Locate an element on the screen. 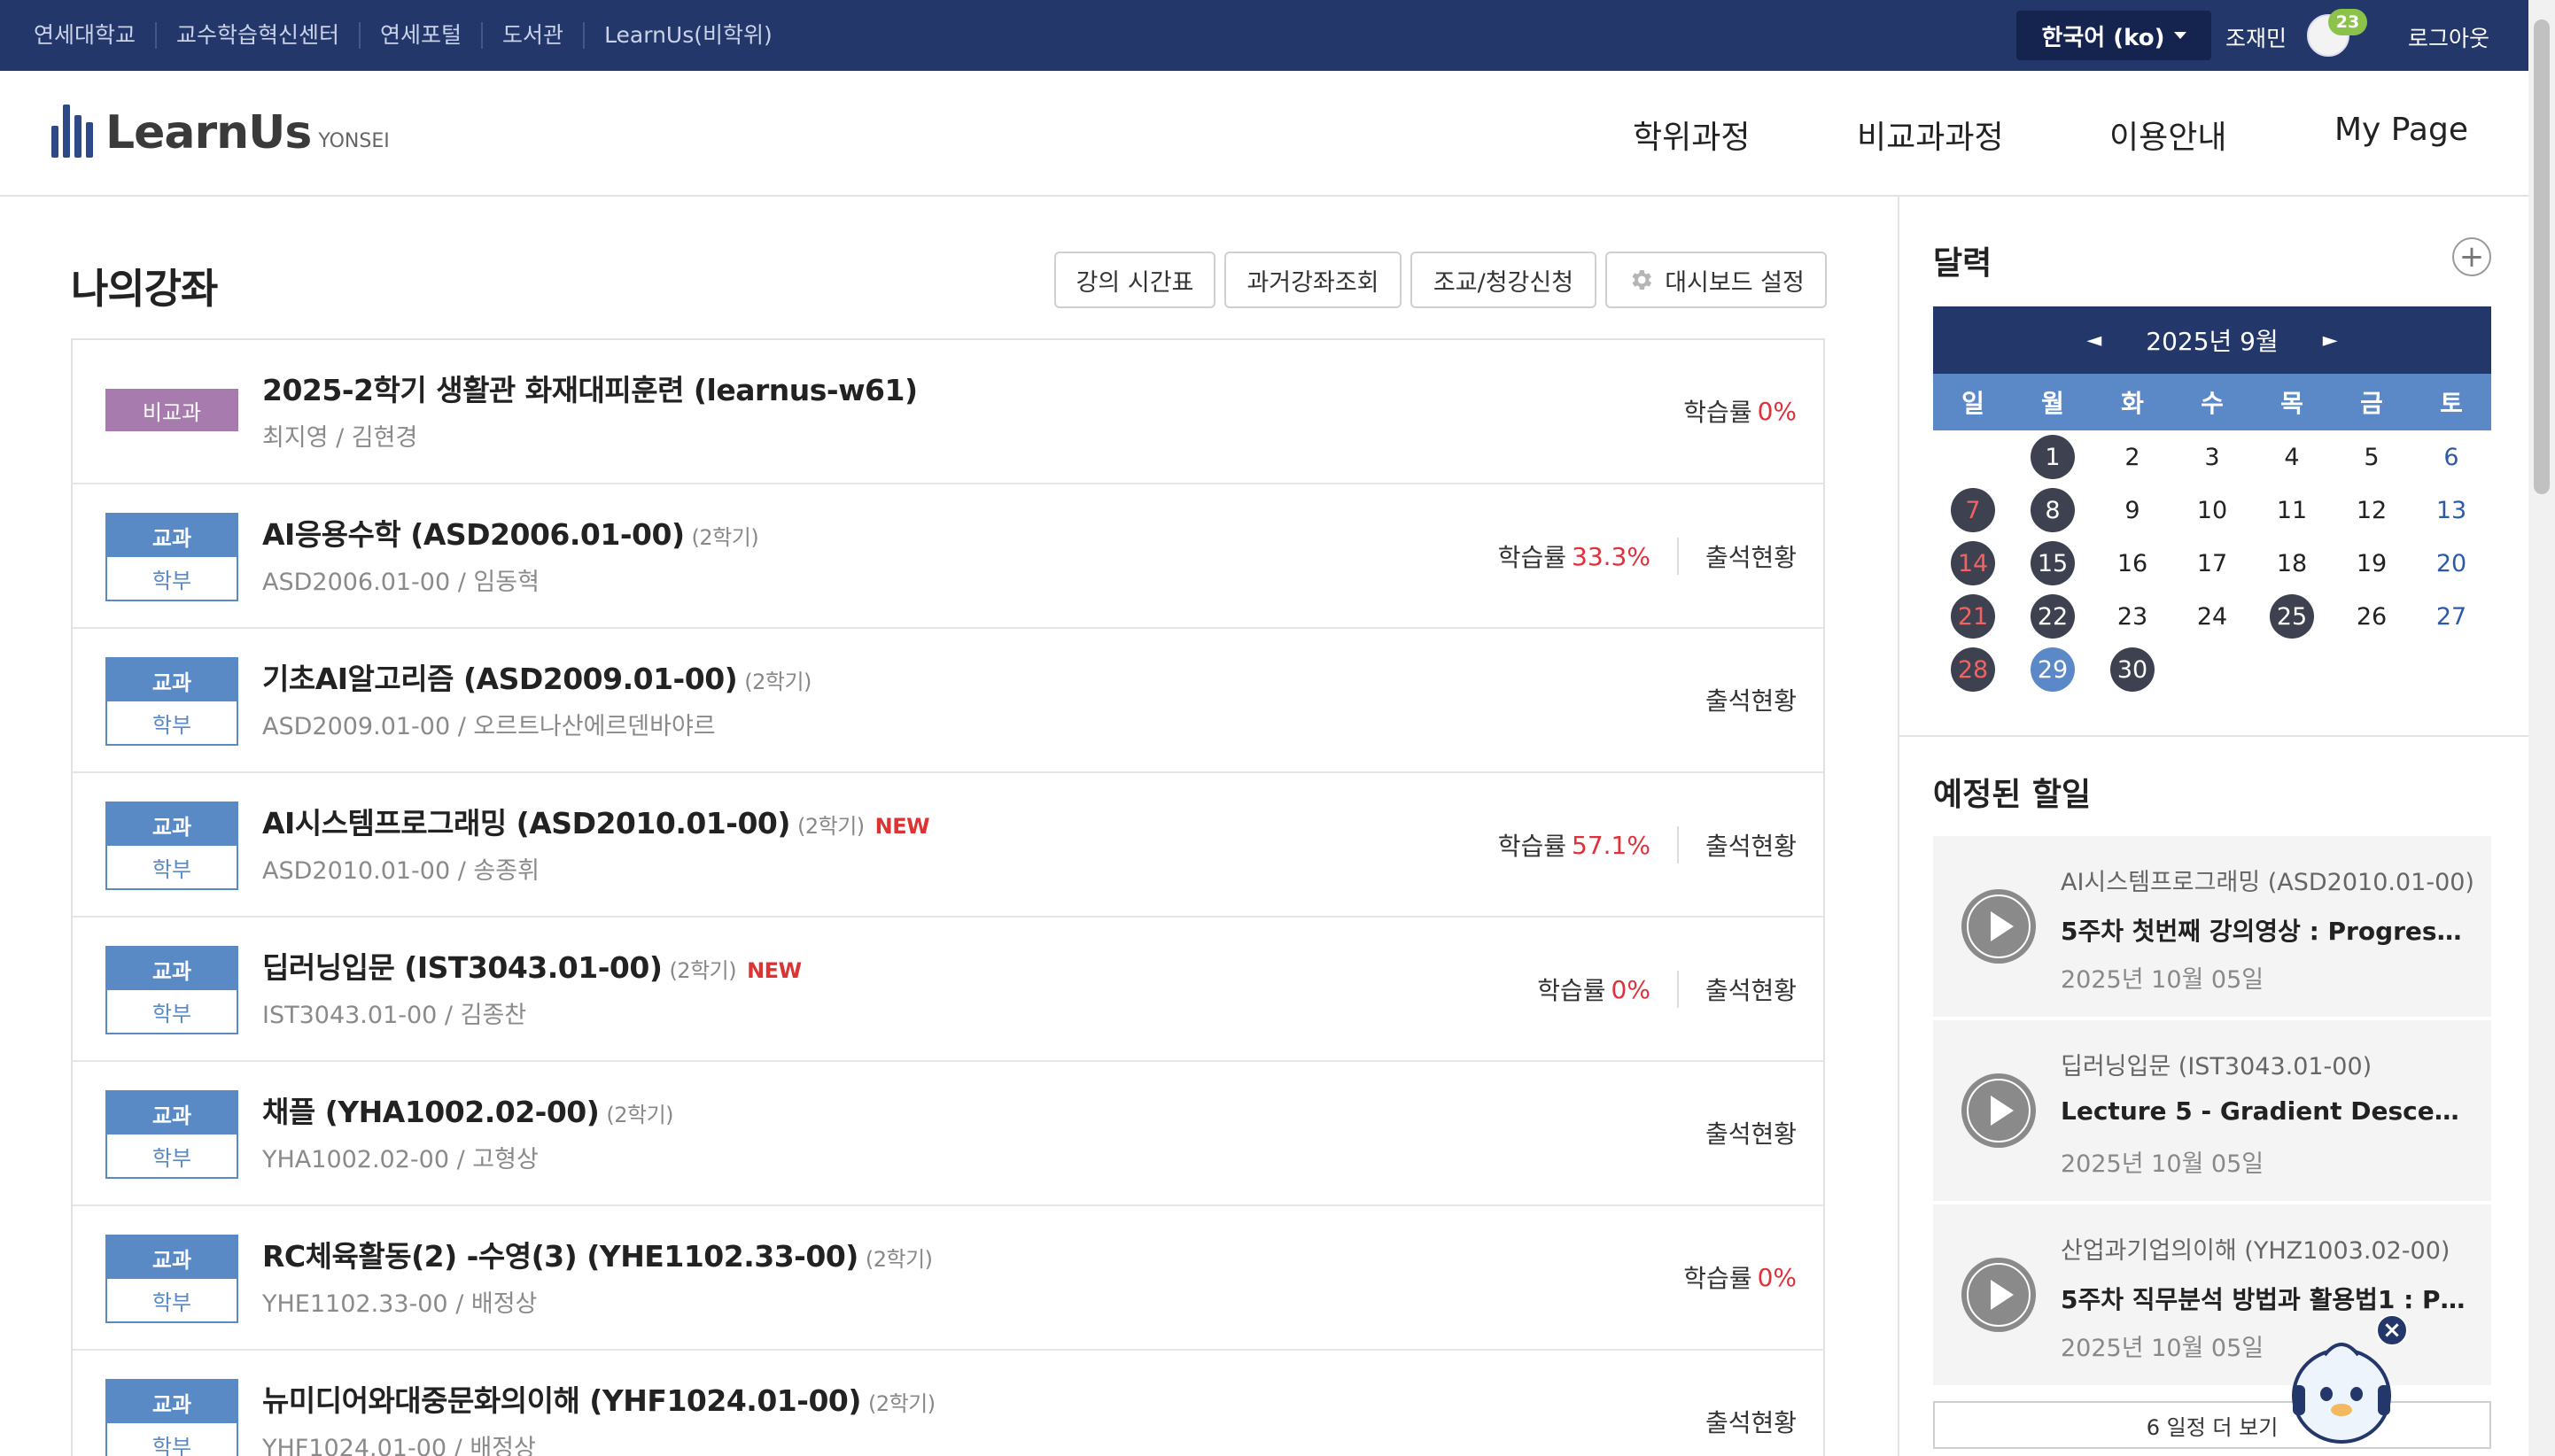  site-header: LearnUs YONSEI 학위과정 비교과과정 이용안내 My Page is located at coordinates (1264, 134).